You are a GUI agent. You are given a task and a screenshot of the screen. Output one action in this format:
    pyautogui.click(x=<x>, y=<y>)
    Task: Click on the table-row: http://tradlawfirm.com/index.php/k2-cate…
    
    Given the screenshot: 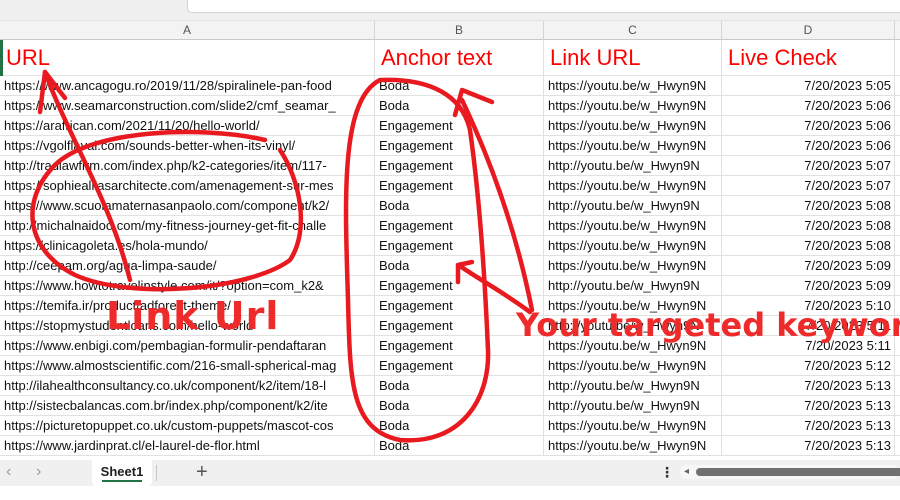 What is the action you would take?
    pyautogui.click(x=450, y=166)
    